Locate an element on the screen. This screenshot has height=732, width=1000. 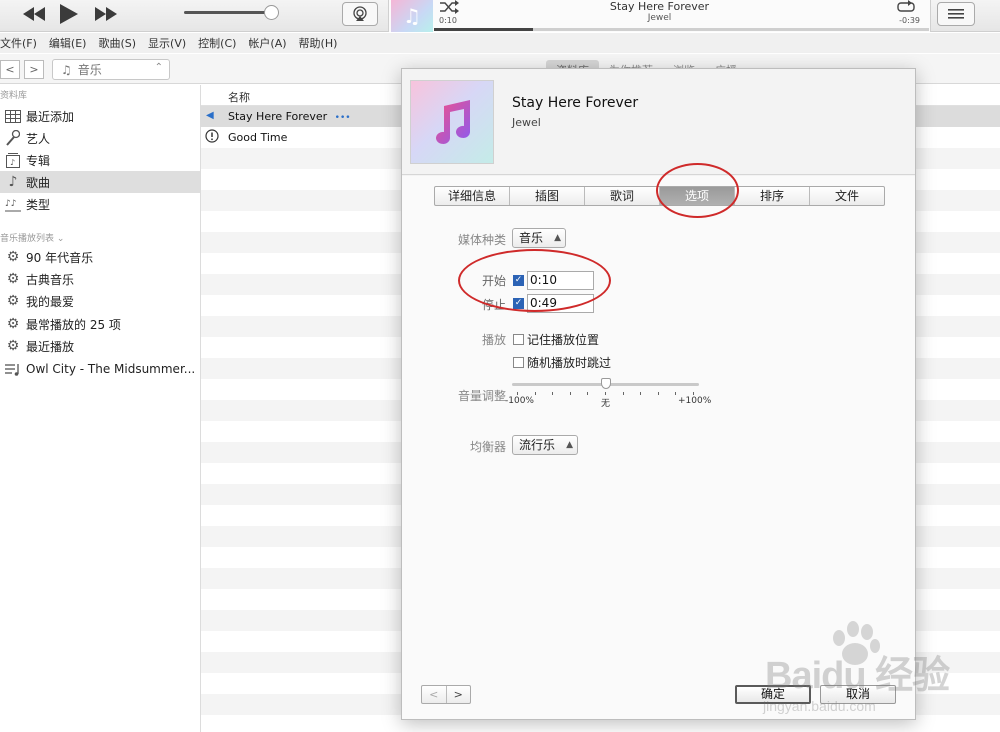
rewind-icon is located at coordinates (34, 14).